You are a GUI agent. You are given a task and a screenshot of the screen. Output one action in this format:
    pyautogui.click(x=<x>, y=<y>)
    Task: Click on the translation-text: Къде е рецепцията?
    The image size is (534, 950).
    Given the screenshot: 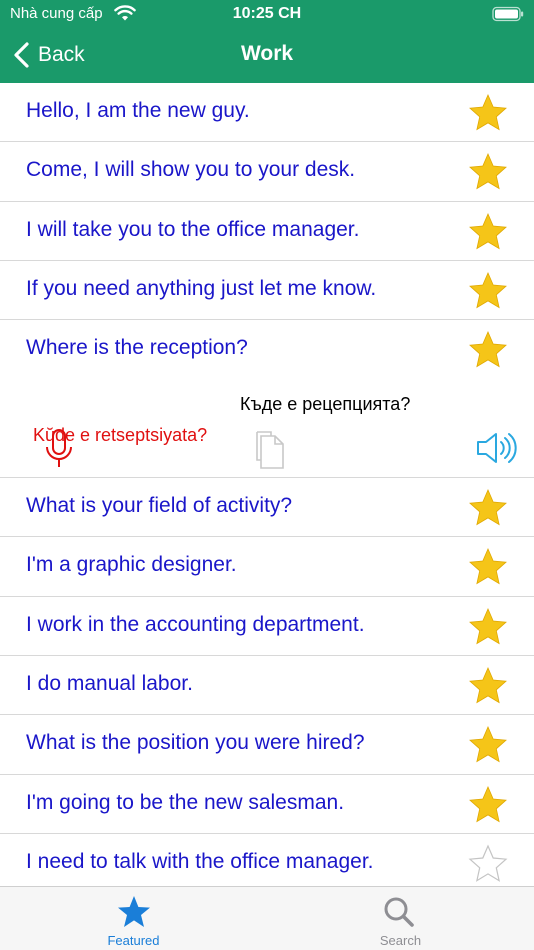 What is the action you would take?
    pyautogui.click(x=325, y=404)
    